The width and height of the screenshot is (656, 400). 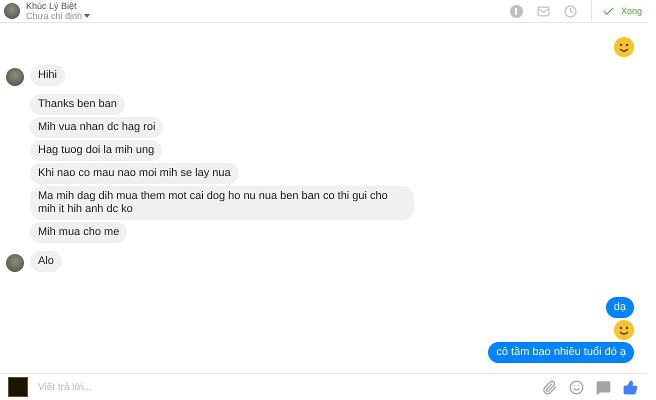 I want to click on contact-name: Khúc Lý Biệt, so click(x=52, y=6).